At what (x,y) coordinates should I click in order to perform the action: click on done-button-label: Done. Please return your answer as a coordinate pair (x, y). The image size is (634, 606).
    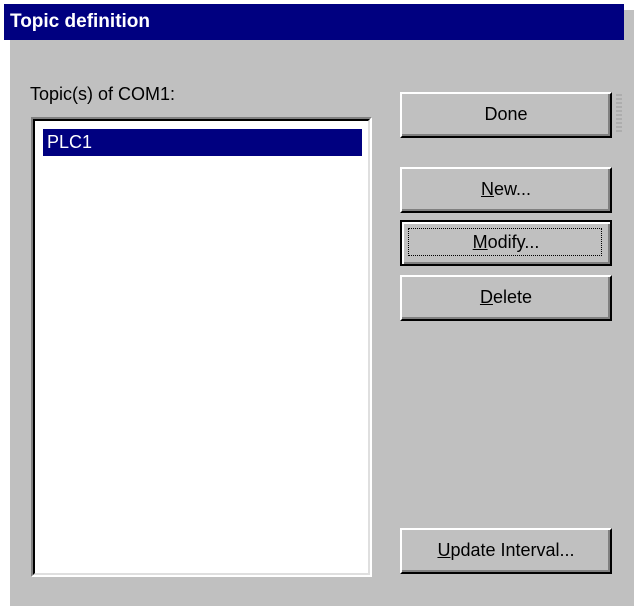
    Looking at the image, I should click on (506, 114).